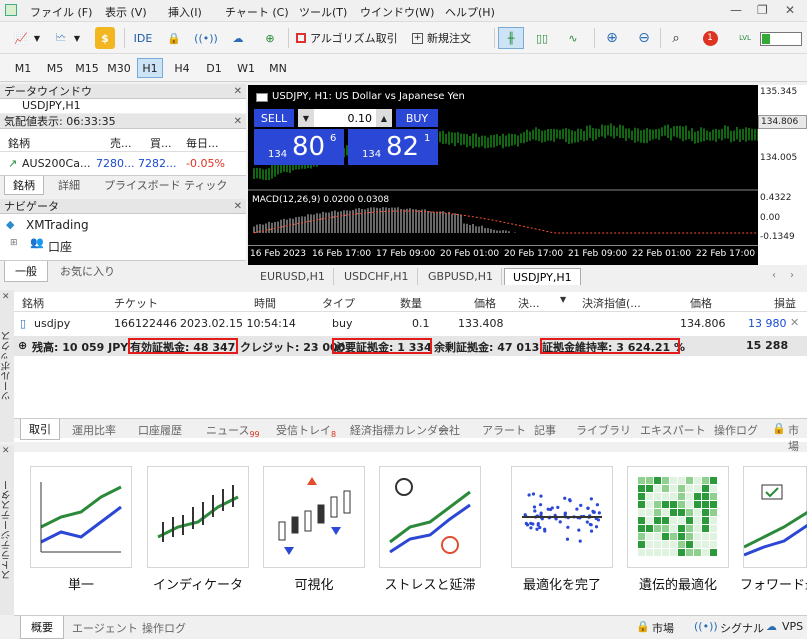  What do you see at coordinates (411, 303) in the screenshot?
I see `col-volume: 数量` at bounding box center [411, 303].